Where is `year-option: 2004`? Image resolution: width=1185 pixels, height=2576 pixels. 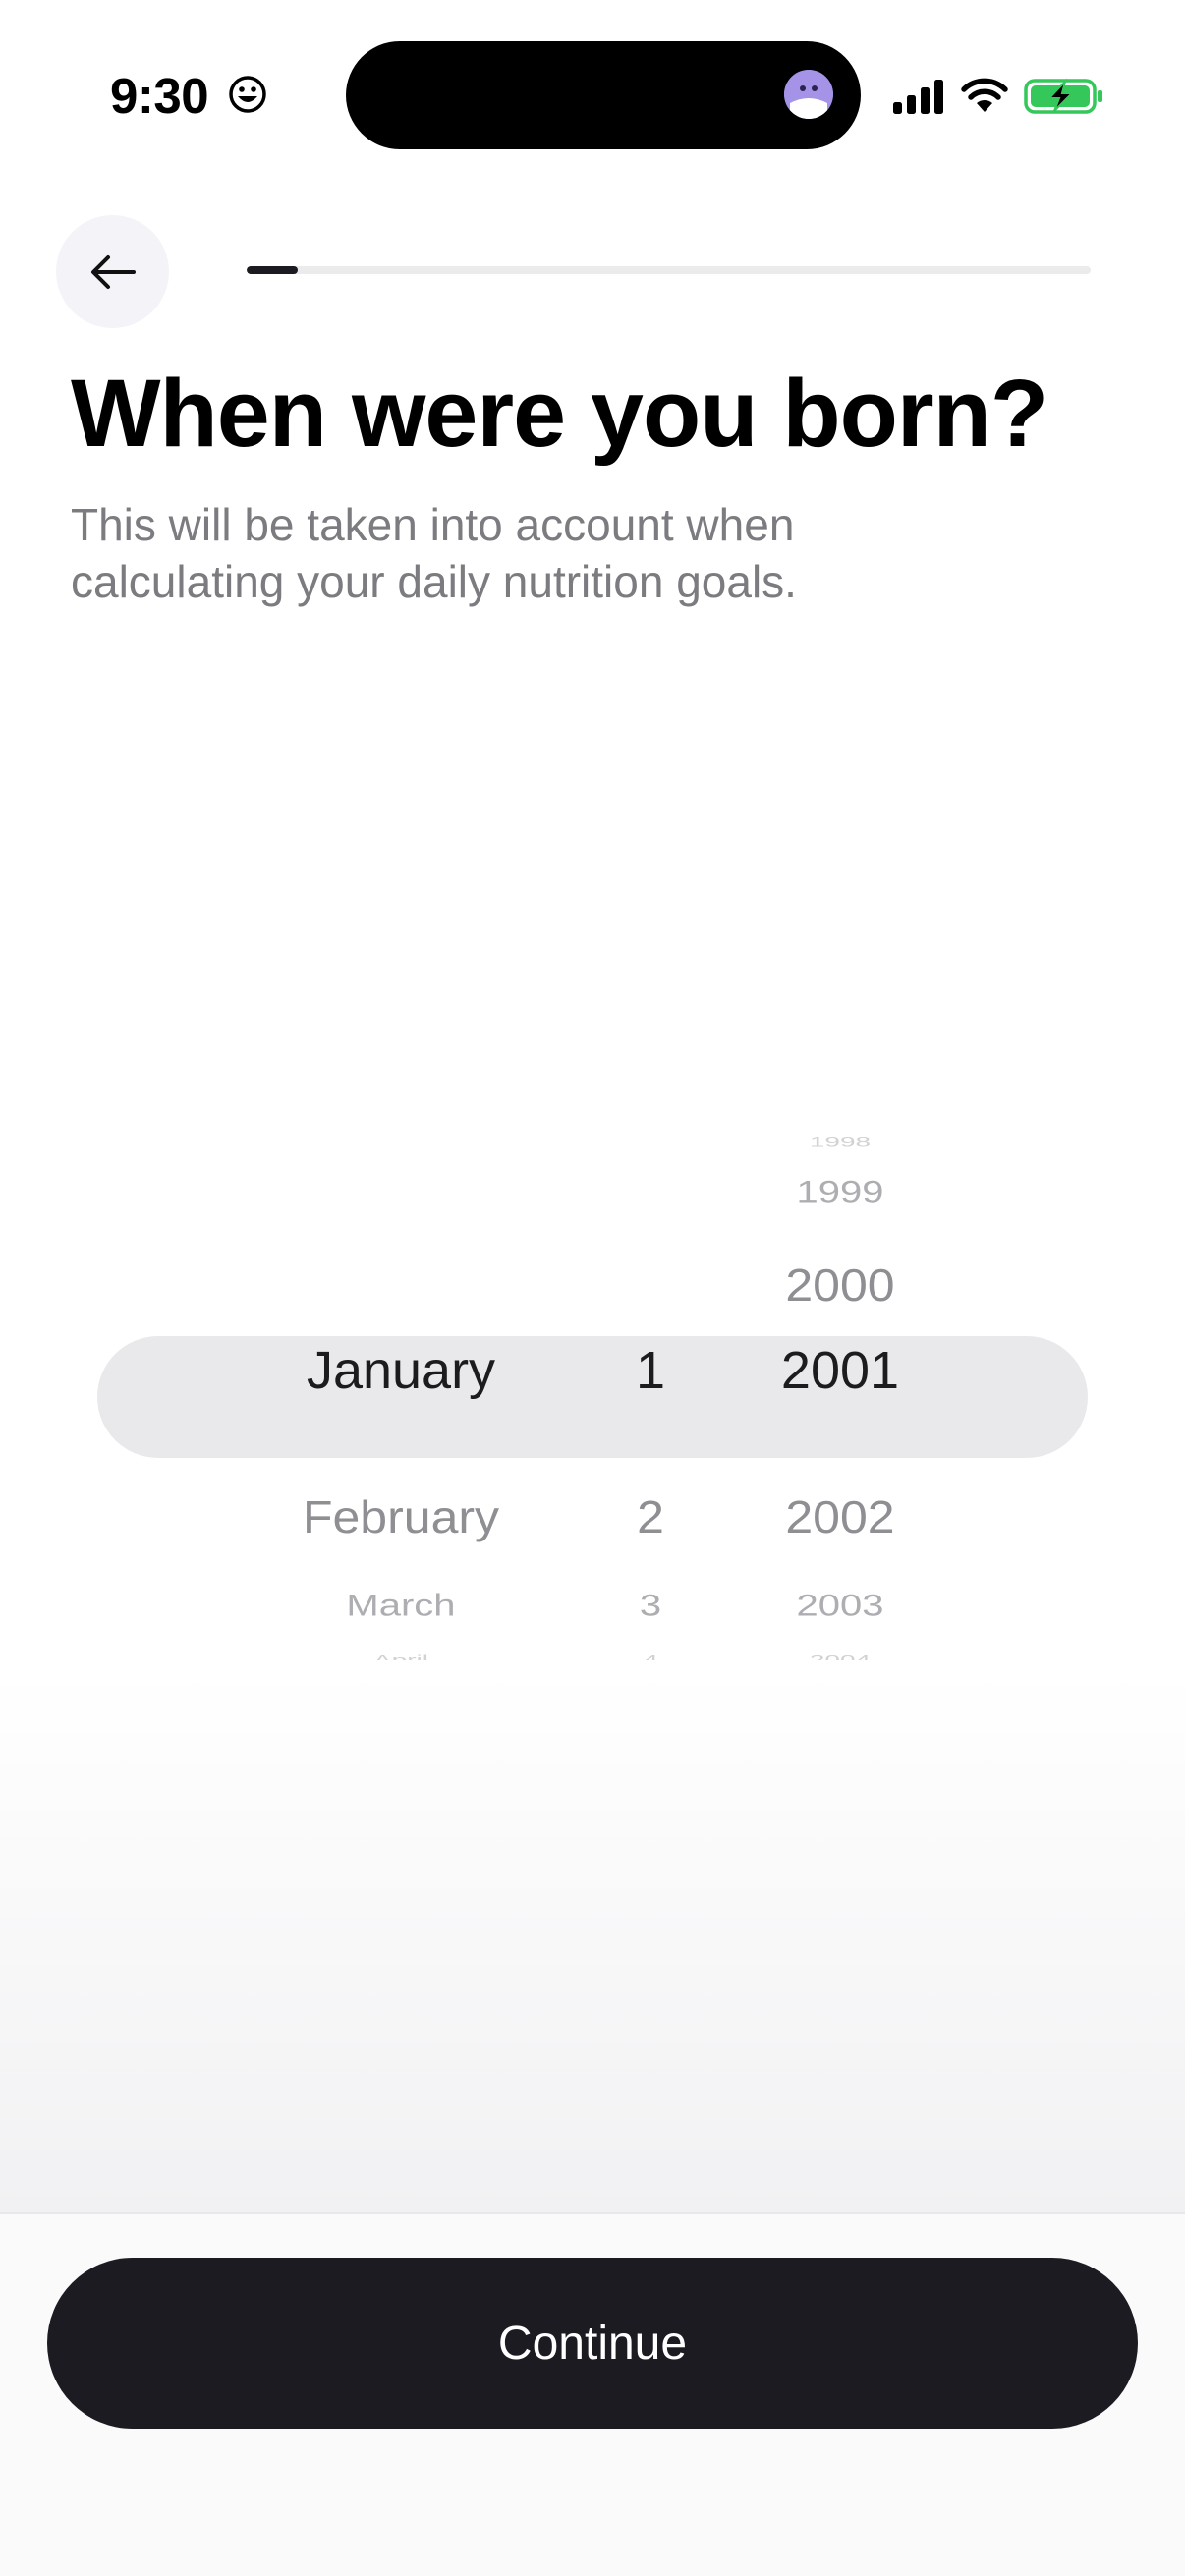 year-option: 2004 is located at coordinates (840, 1656).